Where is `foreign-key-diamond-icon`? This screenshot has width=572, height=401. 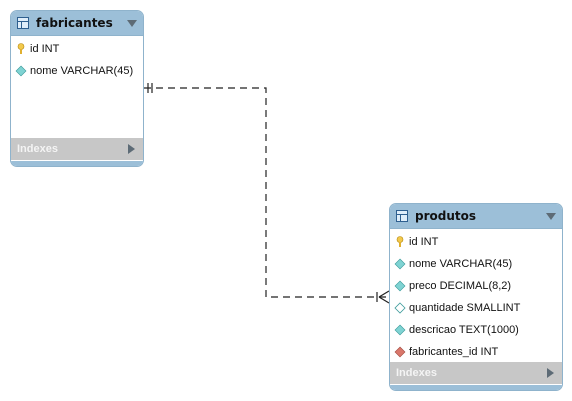 foreign-key-diamond-icon is located at coordinates (400, 352).